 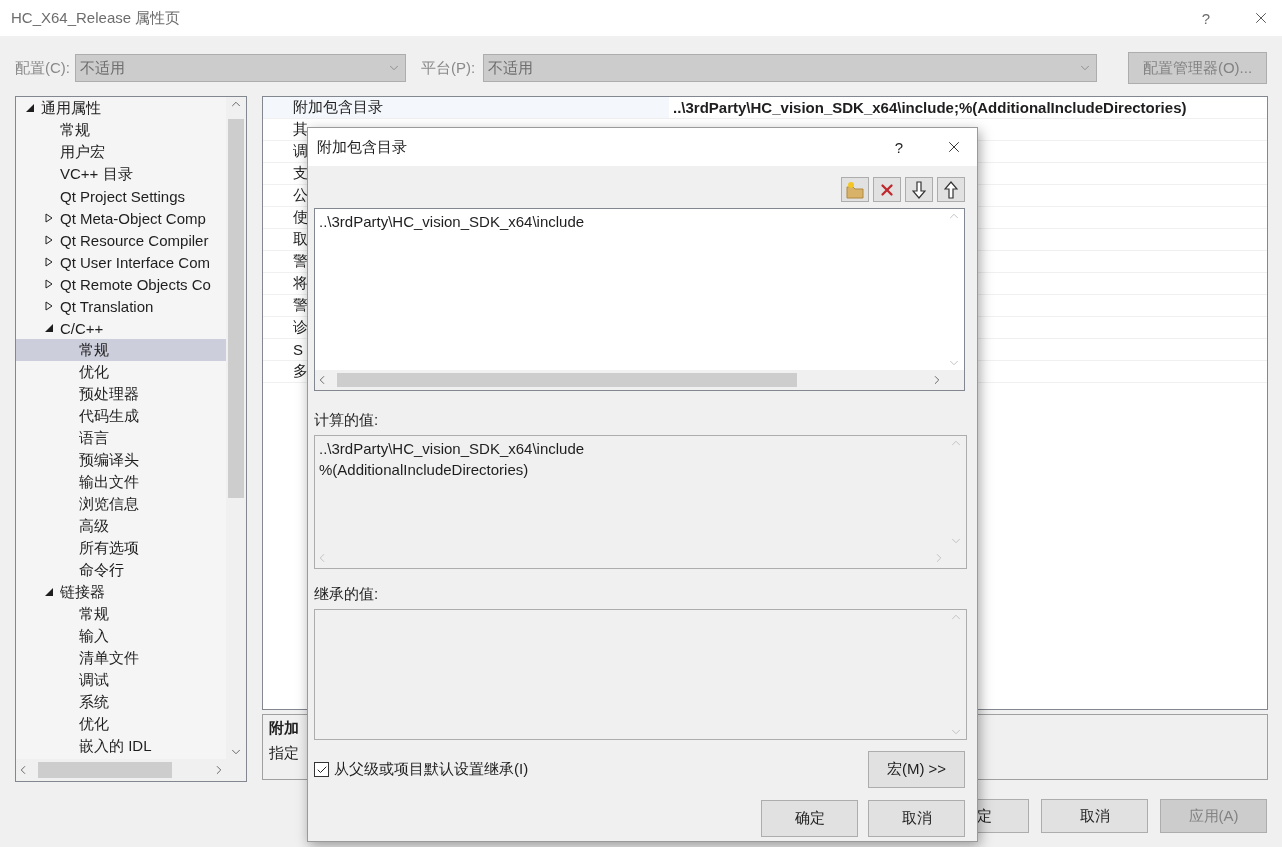 What do you see at coordinates (347, 594) in the screenshot?
I see `inherited-values-label: 继承的值:` at bounding box center [347, 594].